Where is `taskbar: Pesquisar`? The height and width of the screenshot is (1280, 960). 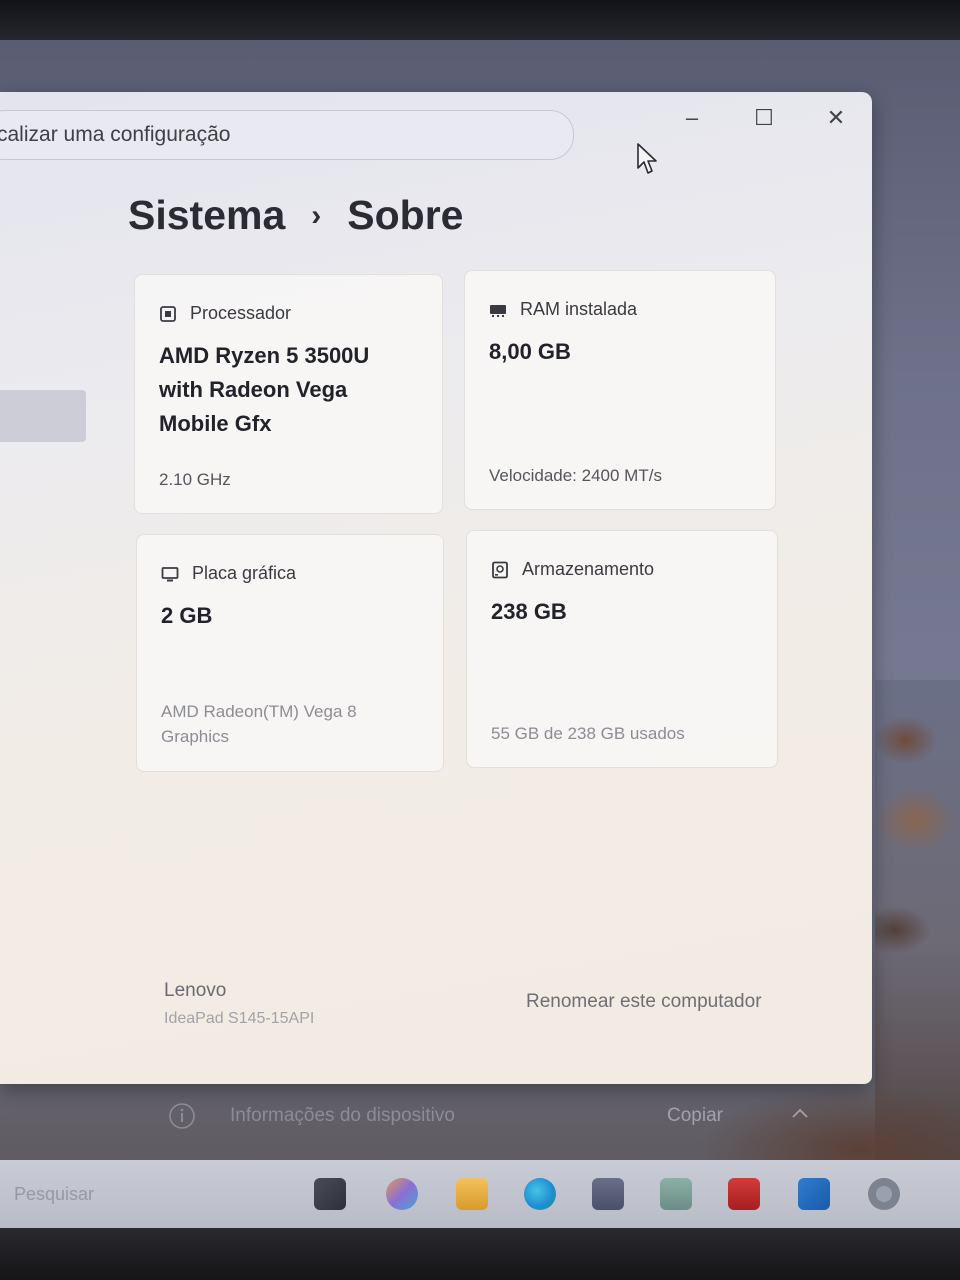
taskbar: Pesquisar is located at coordinates (480, 1194).